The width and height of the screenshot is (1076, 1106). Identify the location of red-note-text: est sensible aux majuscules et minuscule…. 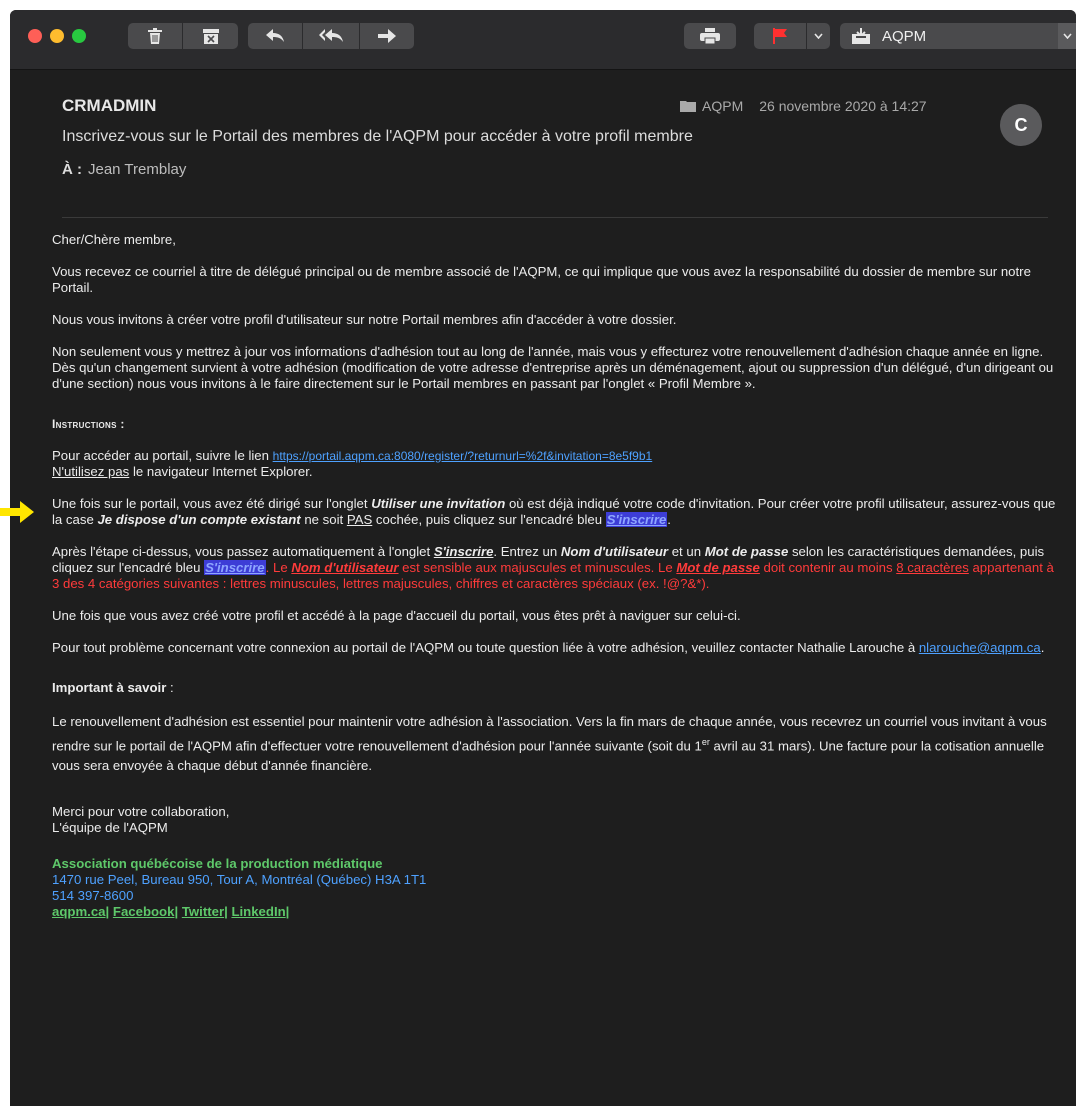
(537, 567).